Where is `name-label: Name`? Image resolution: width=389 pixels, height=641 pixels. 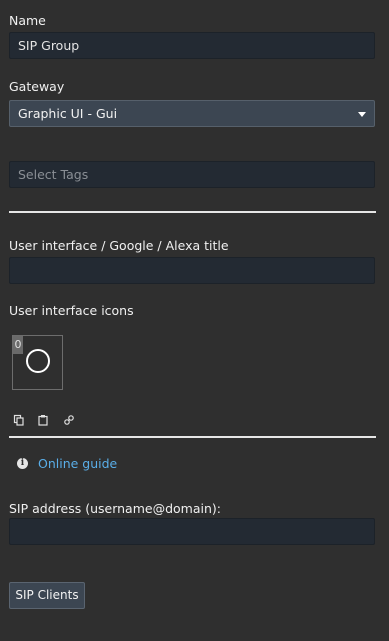
name-label: Name is located at coordinates (27, 20).